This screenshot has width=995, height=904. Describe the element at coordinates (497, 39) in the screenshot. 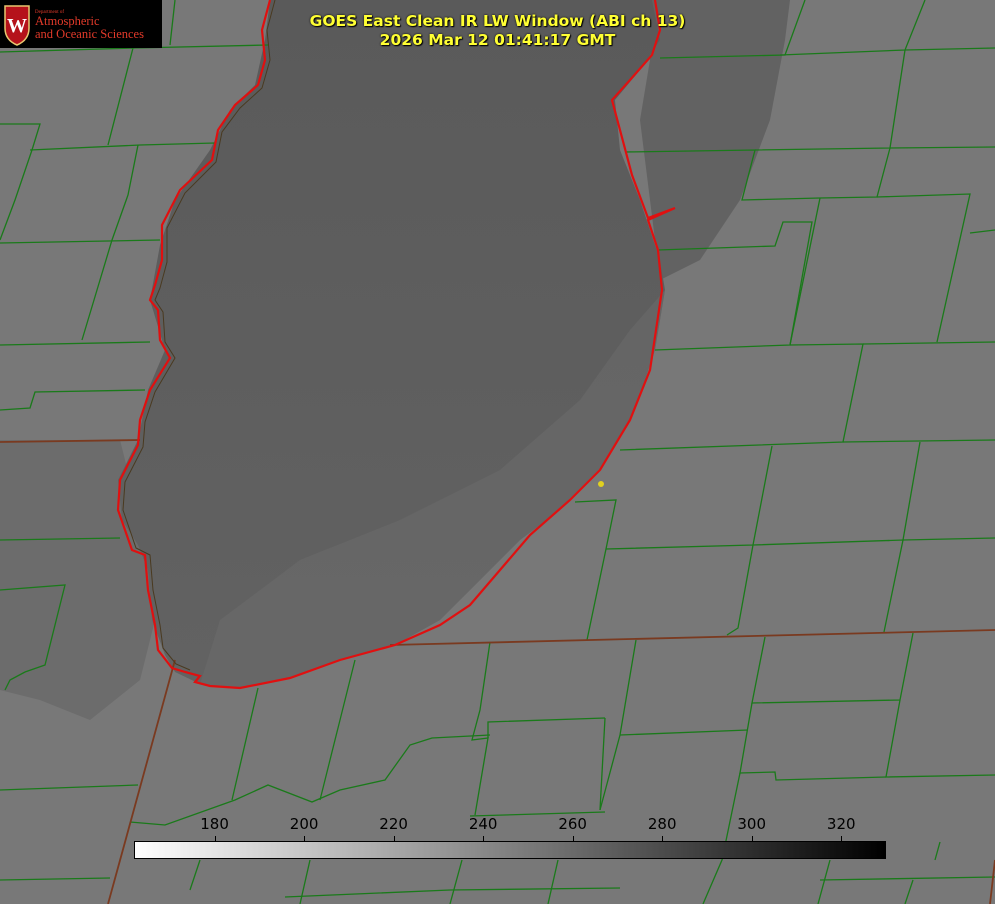

I see `title-line2: 2026 Mar 12 01:41:17 GMT` at that location.